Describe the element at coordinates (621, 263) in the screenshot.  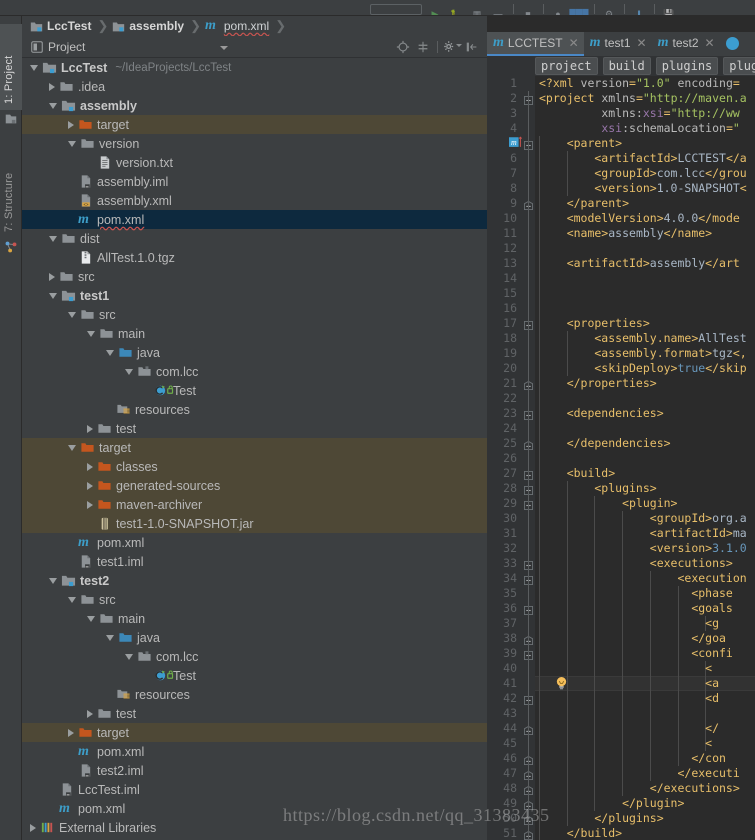
I see `code-line: 13 <artifactId>assembly</art` at that location.